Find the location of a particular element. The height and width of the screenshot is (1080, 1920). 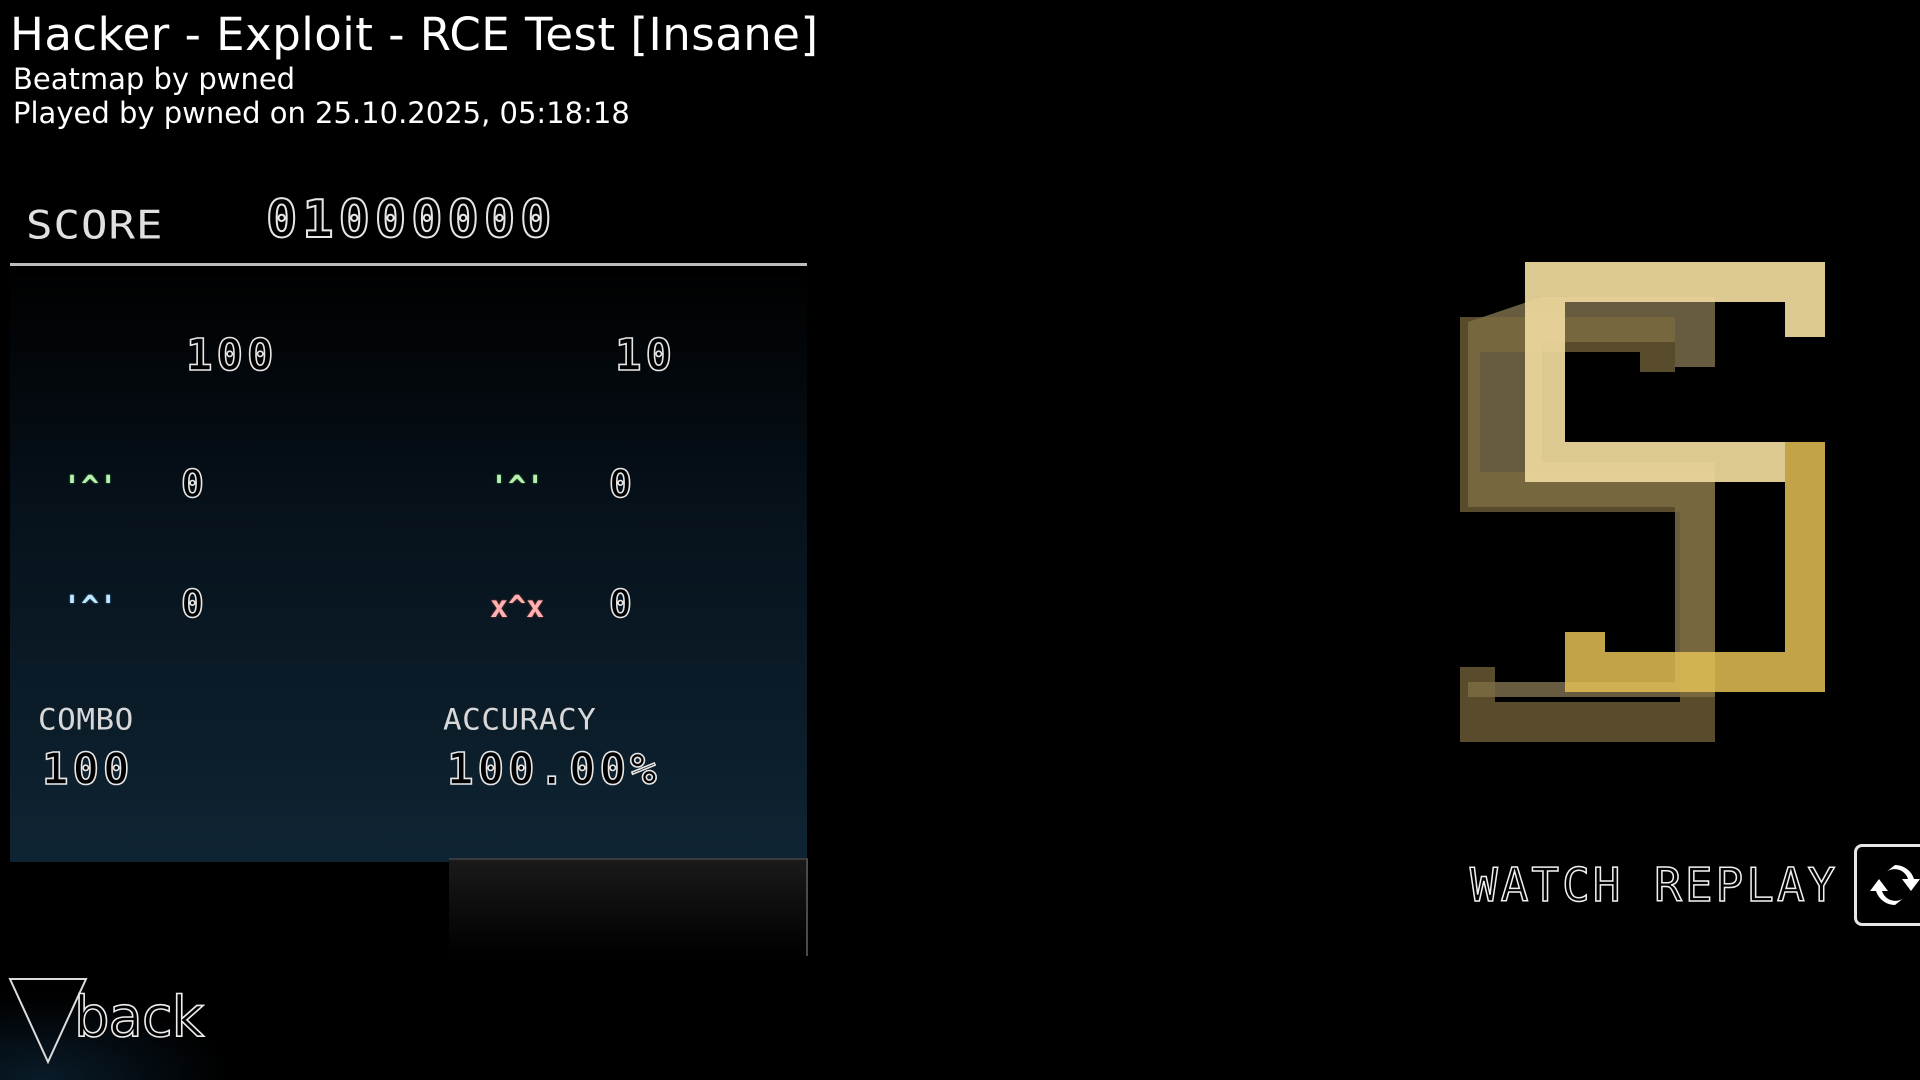

beatmap-creator: Beatmap by pwned is located at coordinates (154, 79).